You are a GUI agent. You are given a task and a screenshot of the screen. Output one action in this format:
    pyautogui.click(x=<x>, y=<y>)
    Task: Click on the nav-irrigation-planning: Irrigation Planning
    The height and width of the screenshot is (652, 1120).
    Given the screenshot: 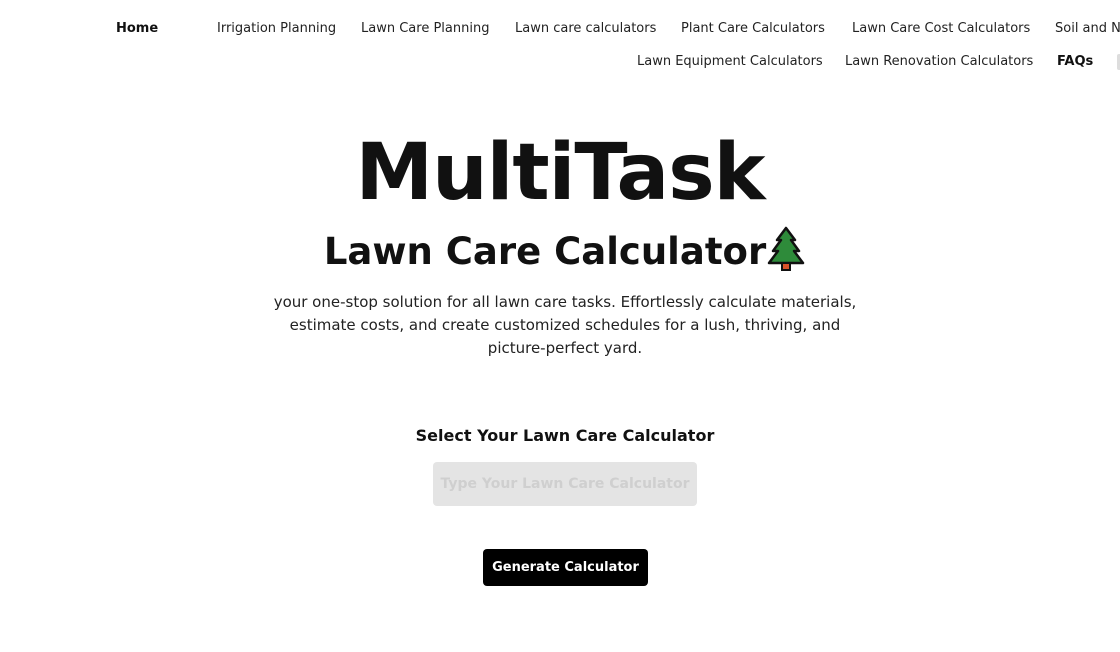 What is the action you would take?
    pyautogui.click(x=276, y=28)
    